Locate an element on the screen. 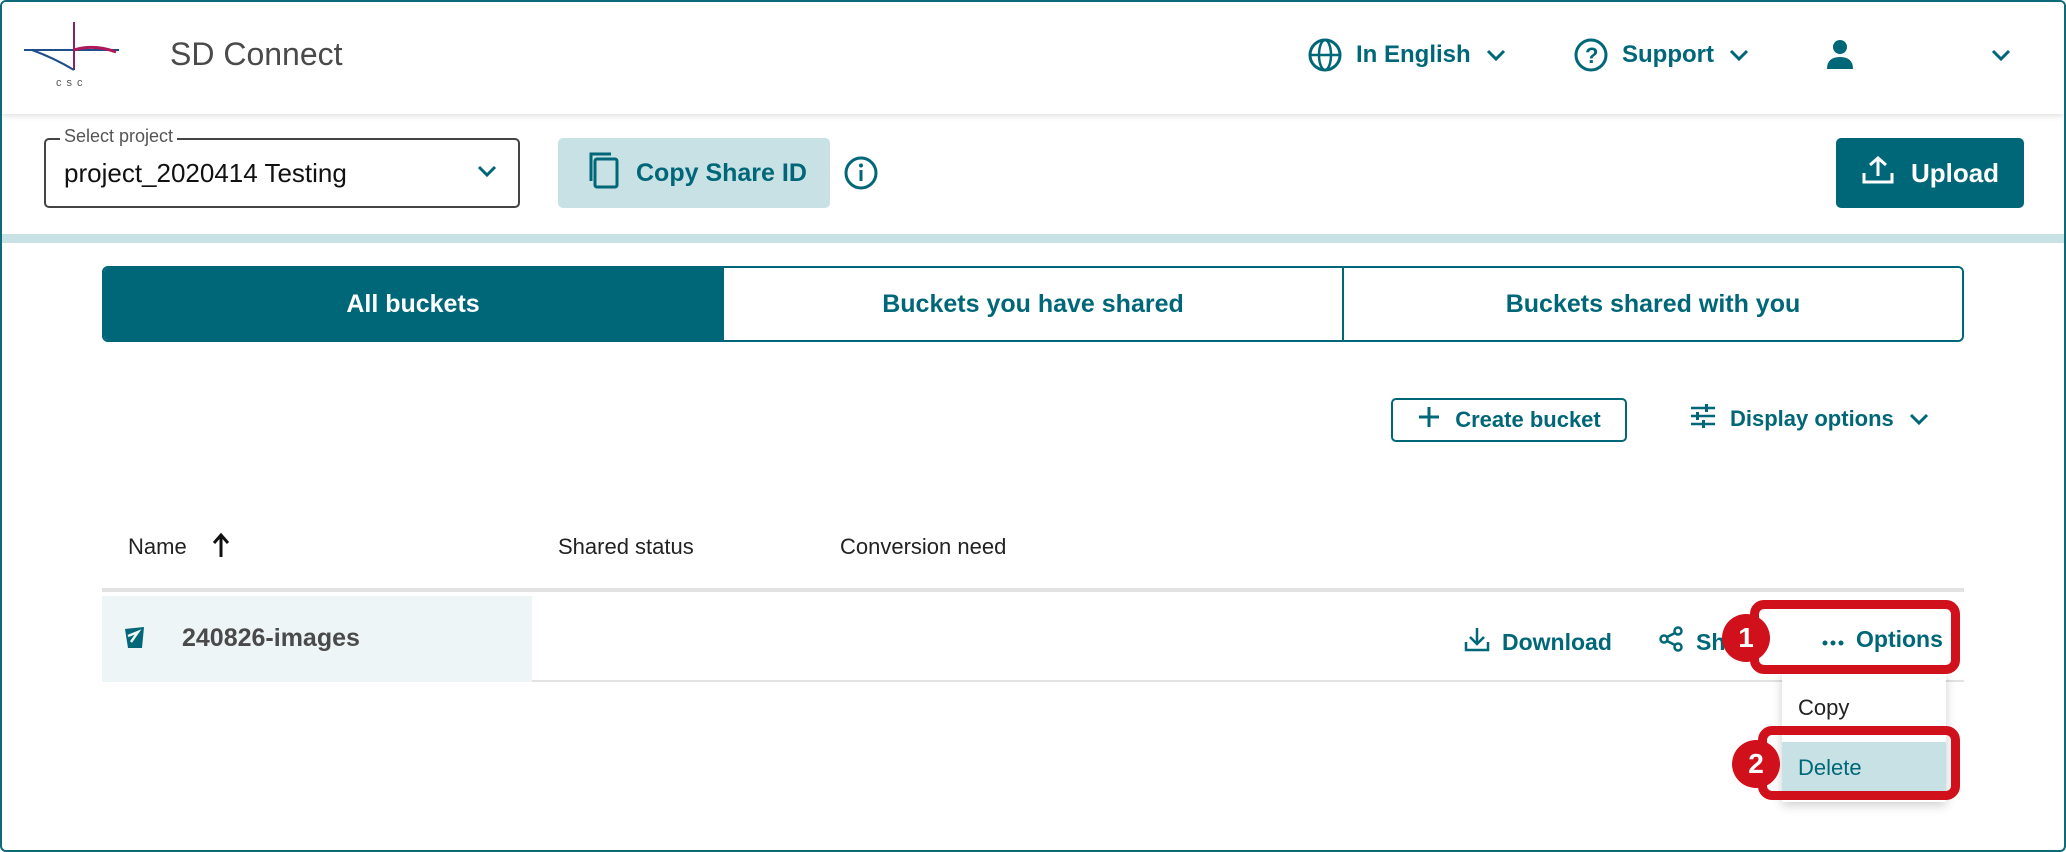  callout-number-1: 1 is located at coordinates (1746, 638).